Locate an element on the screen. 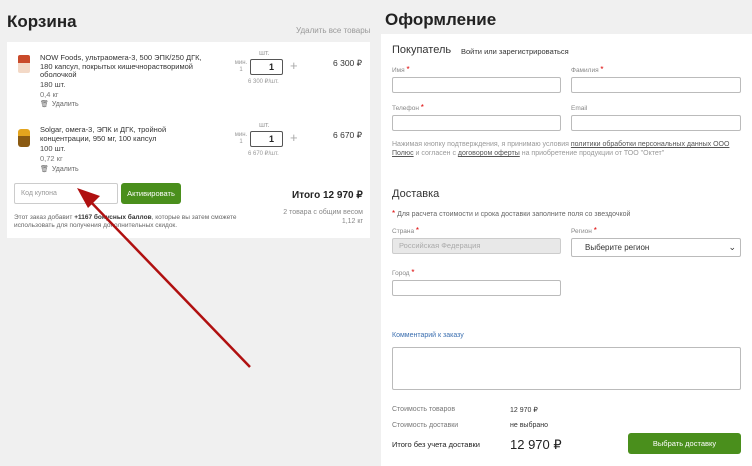  first-name-field is located at coordinates (476, 85).